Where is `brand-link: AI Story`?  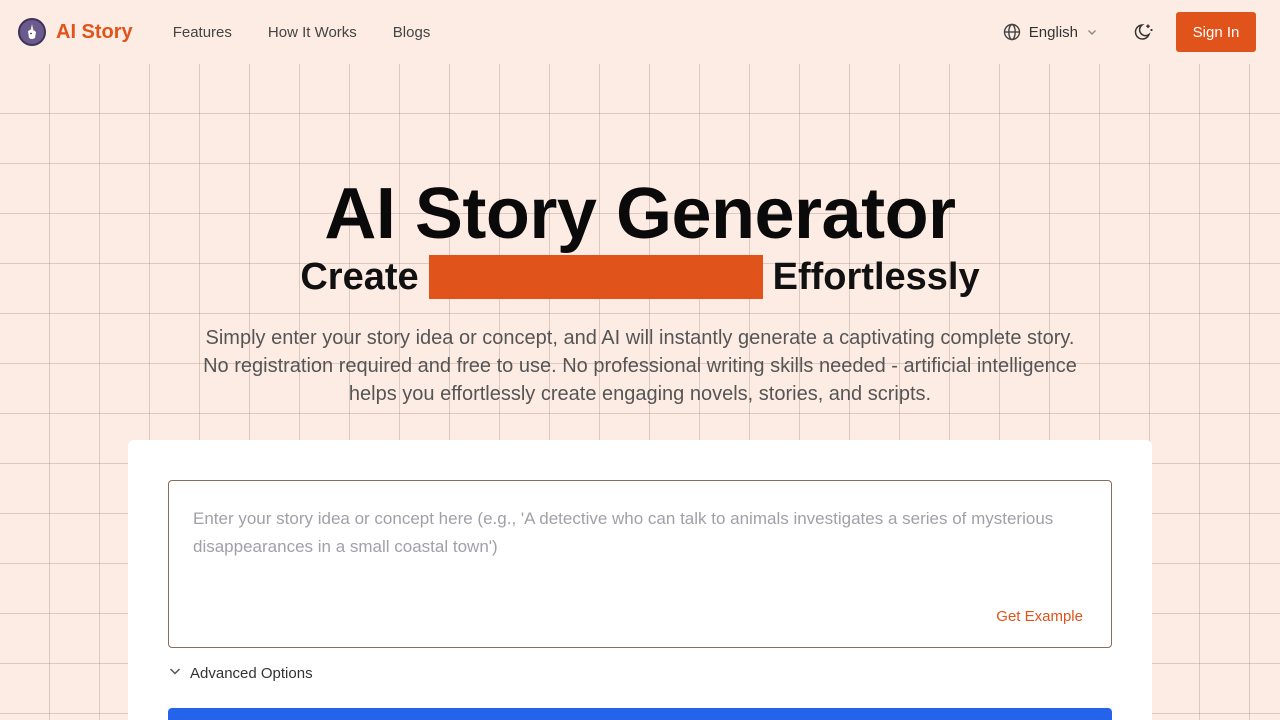 brand-link: AI Story is located at coordinates (75, 32).